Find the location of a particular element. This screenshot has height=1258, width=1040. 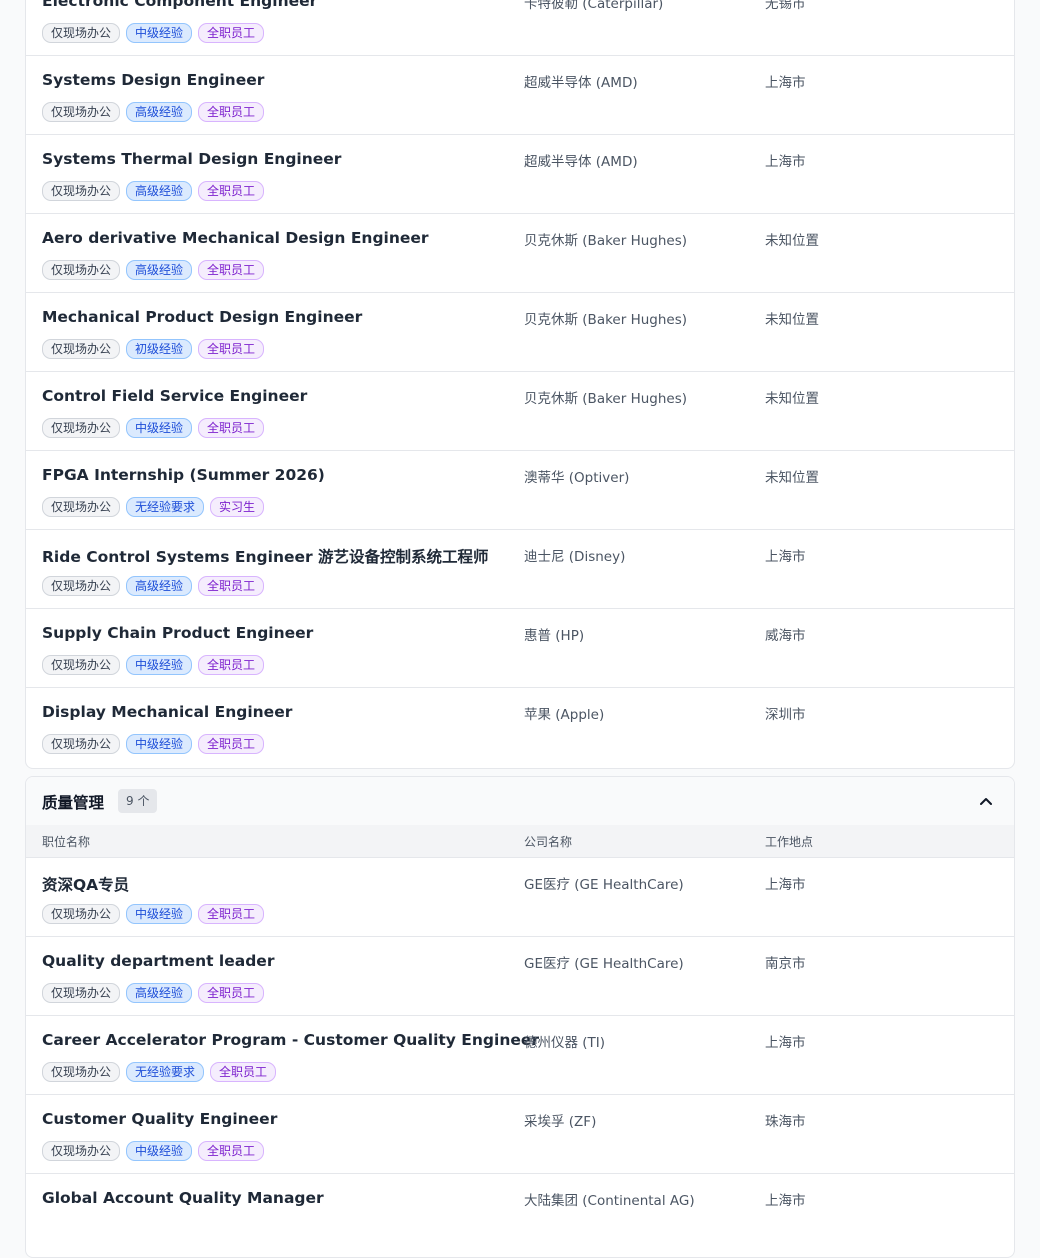

category-title: 质量管理 is located at coordinates (73, 803).